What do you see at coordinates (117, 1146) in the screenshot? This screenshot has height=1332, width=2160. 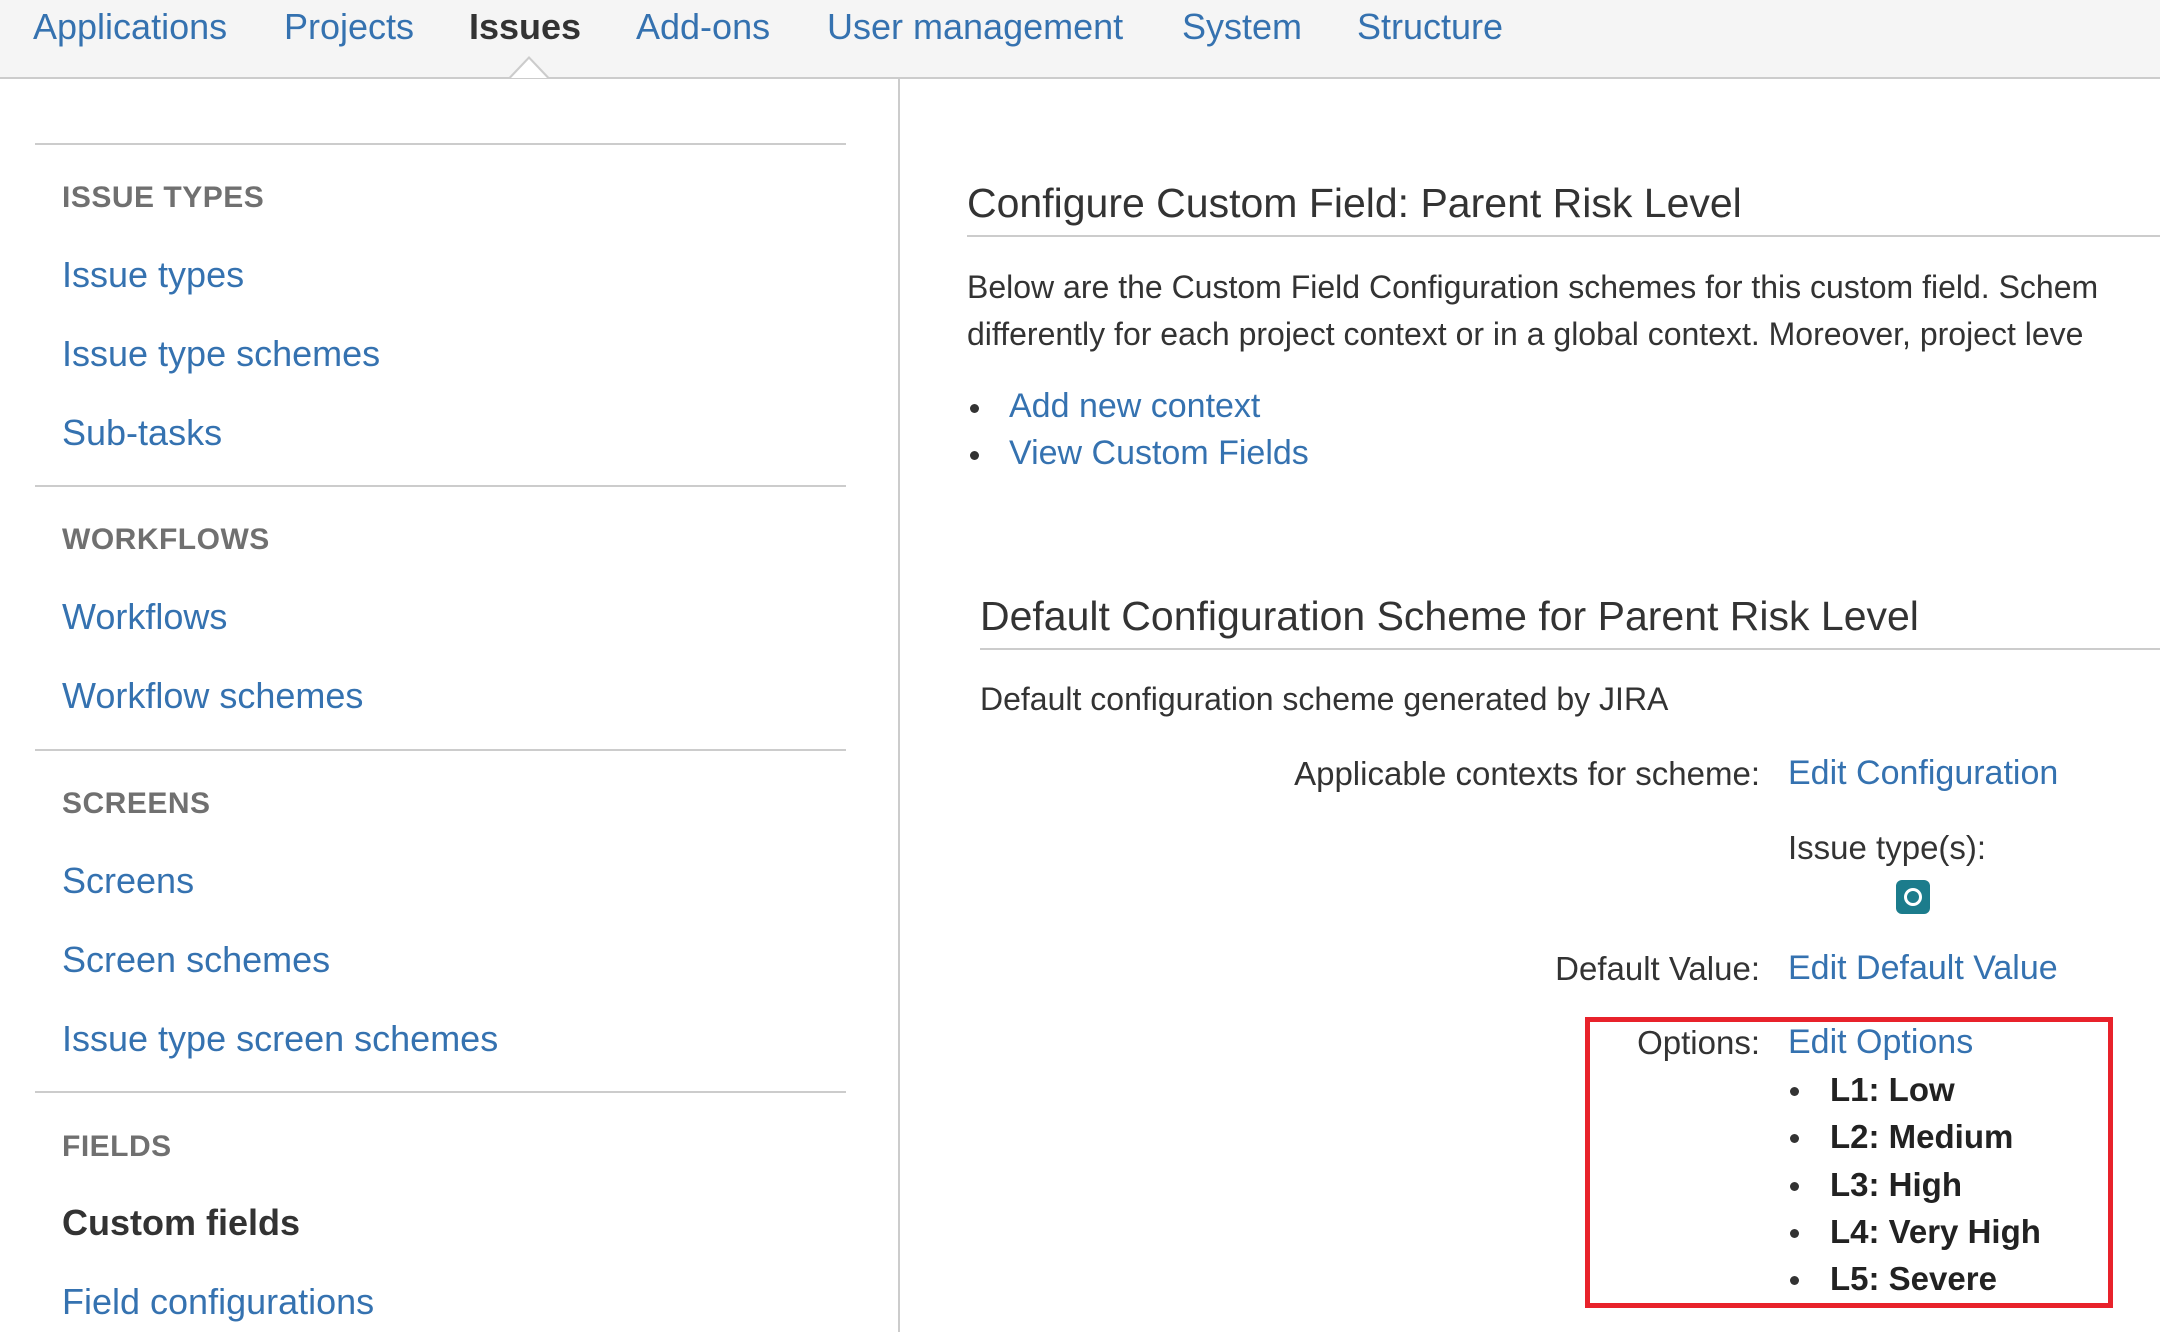 I see `sidebar-heading-fields: FIELDS` at bounding box center [117, 1146].